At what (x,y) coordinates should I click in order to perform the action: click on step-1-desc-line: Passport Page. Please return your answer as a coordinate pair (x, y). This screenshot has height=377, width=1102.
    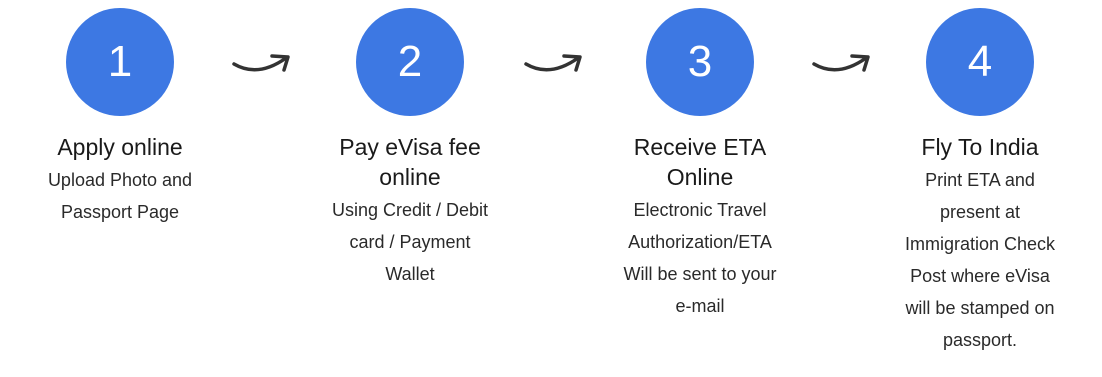
    Looking at the image, I should click on (120, 212).